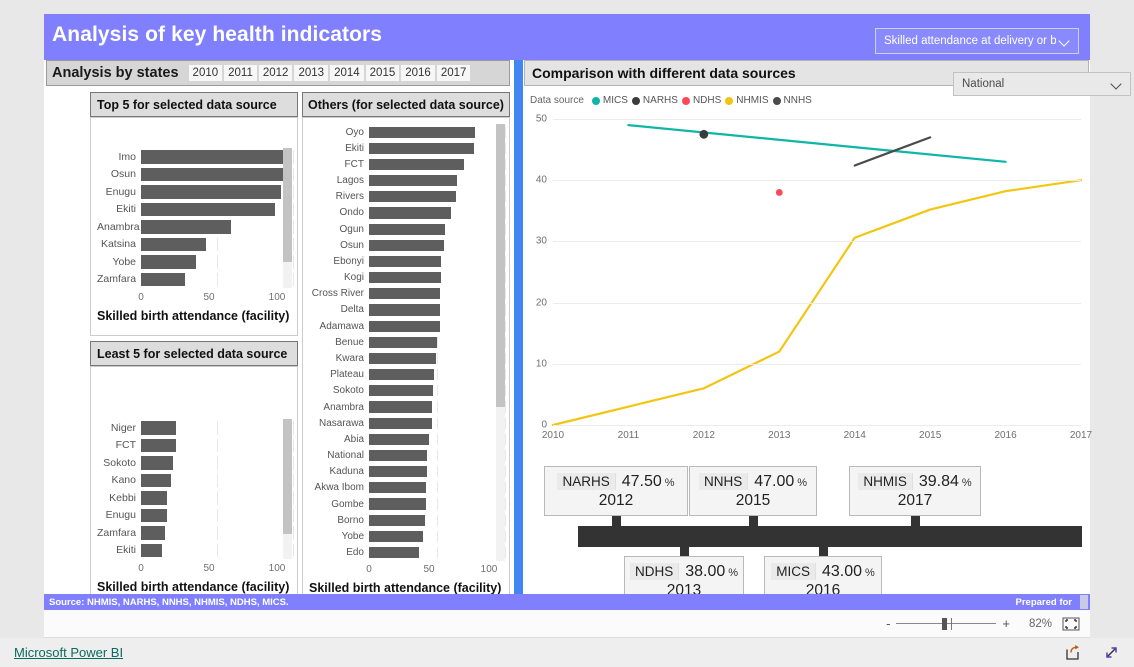 This screenshot has width=1134, height=667. I want to click on bar-row: Plateau, so click(407, 375).